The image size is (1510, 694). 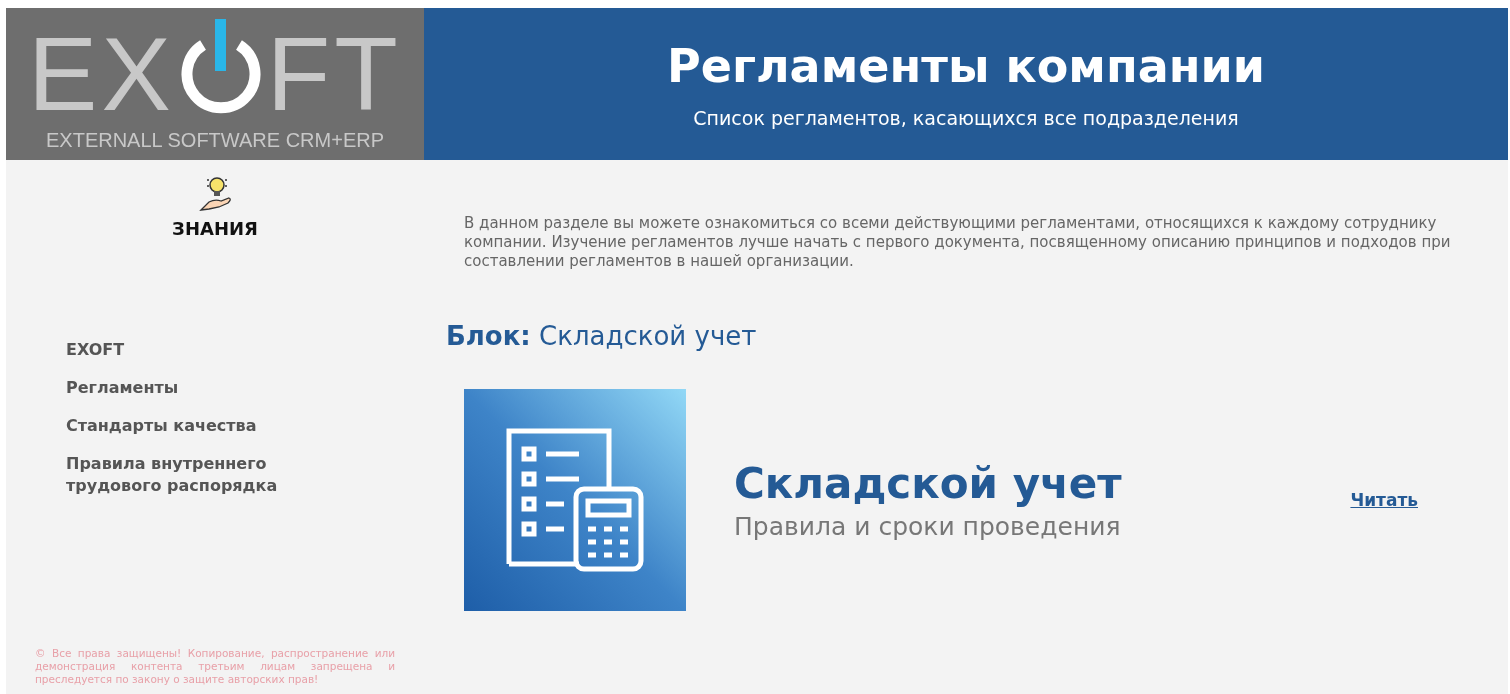 I want to click on block-heading: Блок: Складской учет, so click(x=602, y=336).